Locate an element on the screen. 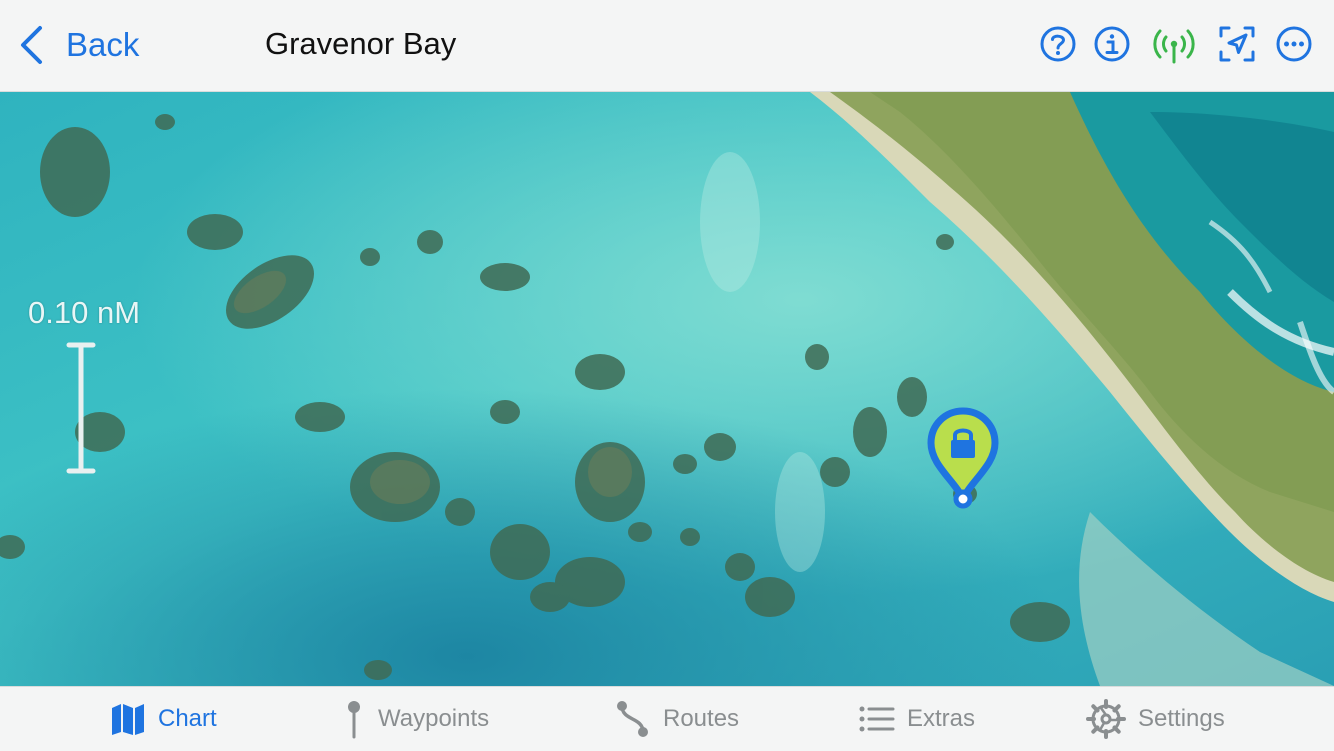  gps-signal-icon is located at coordinates (1174, 44).